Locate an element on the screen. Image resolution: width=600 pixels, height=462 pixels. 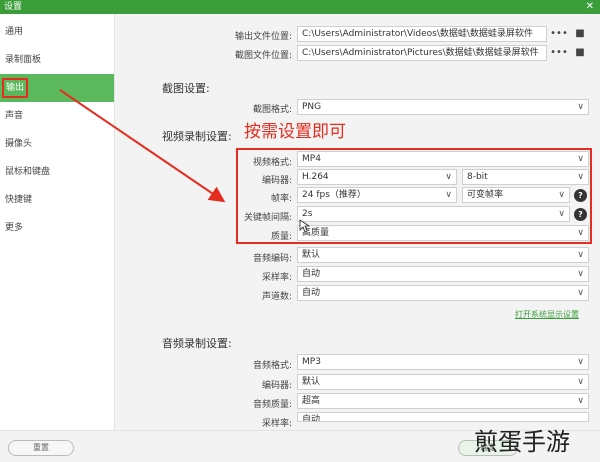
sidebar-item-label: 鼠标和键盘 is located at coordinates (28, 172).